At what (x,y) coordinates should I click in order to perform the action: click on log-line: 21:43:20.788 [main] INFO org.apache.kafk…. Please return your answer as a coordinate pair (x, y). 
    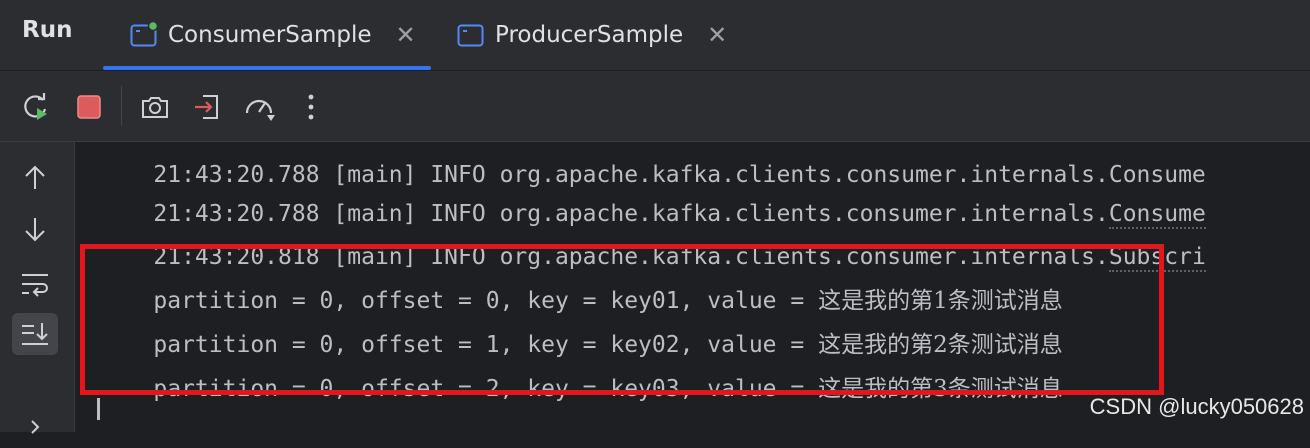
    Looking at the image, I should click on (679, 215).